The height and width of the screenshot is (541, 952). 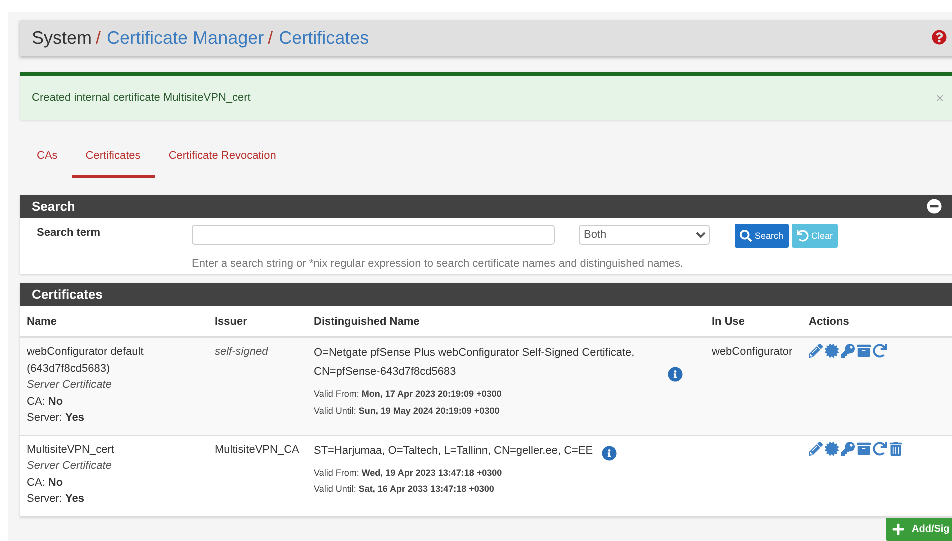 I want to click on breadcrumb-link: Certificate Manager, so click(x=185, y=38).